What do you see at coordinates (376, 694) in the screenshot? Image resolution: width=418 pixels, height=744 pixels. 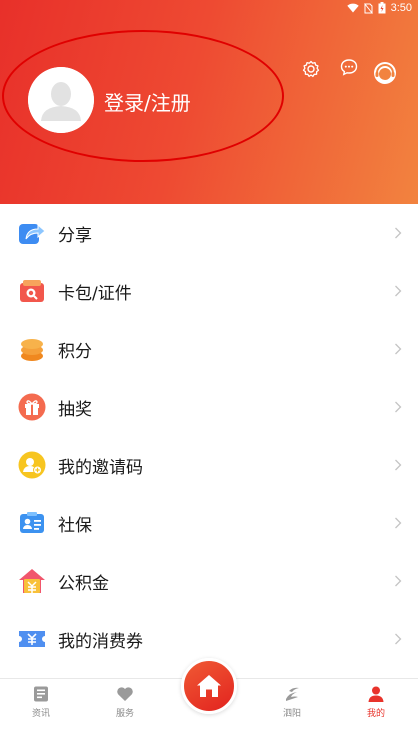 I see `user-icon` at bounding box center [376, 694].